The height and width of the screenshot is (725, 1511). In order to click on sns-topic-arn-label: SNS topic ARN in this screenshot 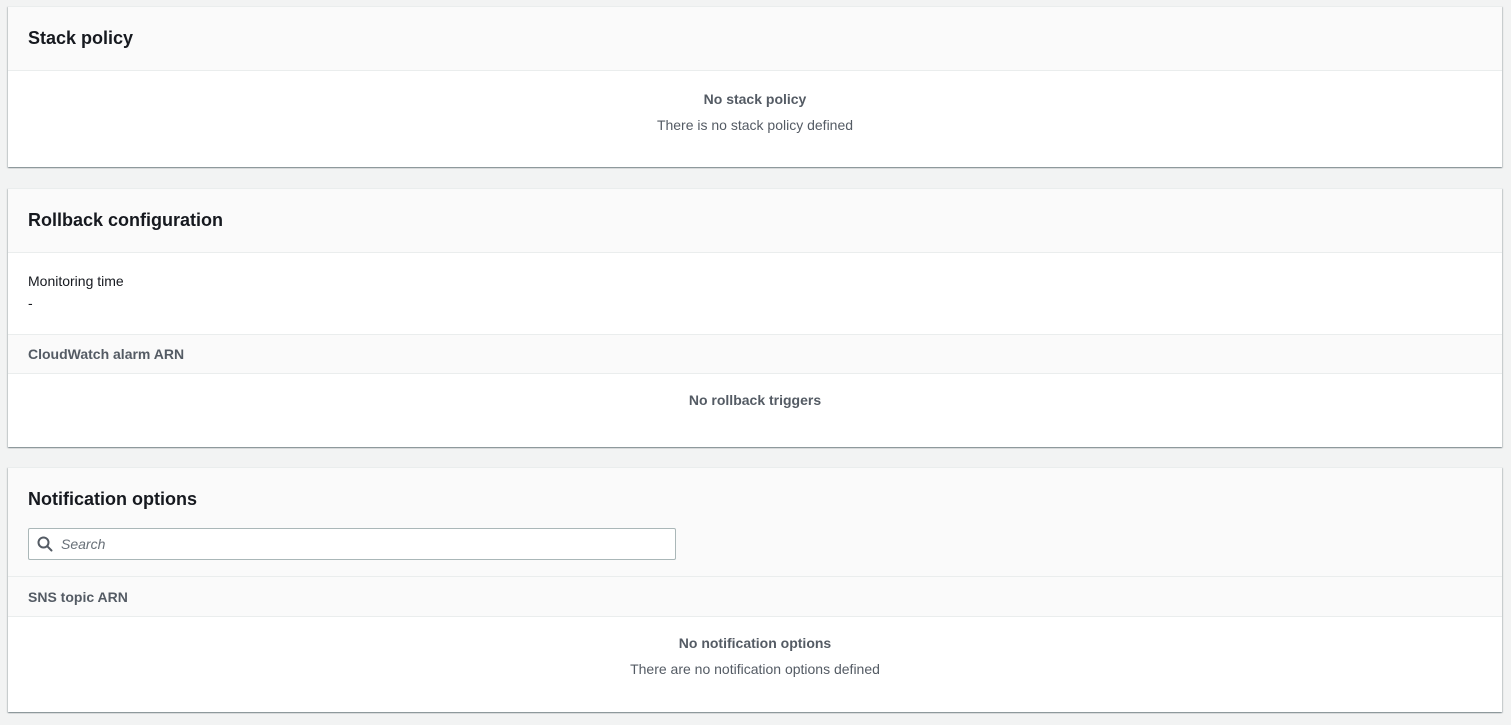, I will do `click(78, 596)`.